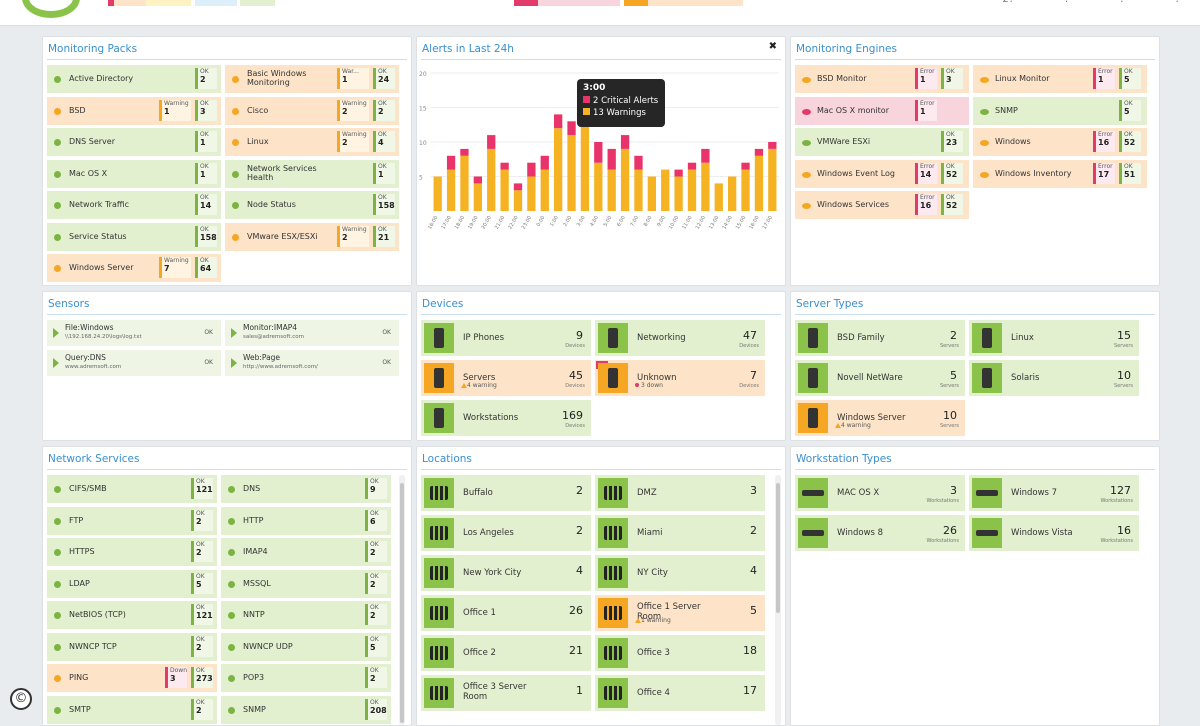 Image resolution: width=1200 pixels, height=726 pixels. Describe the element at coordinates (176, 260) in the screenshot. I see `warning-label: Warning` at that location.